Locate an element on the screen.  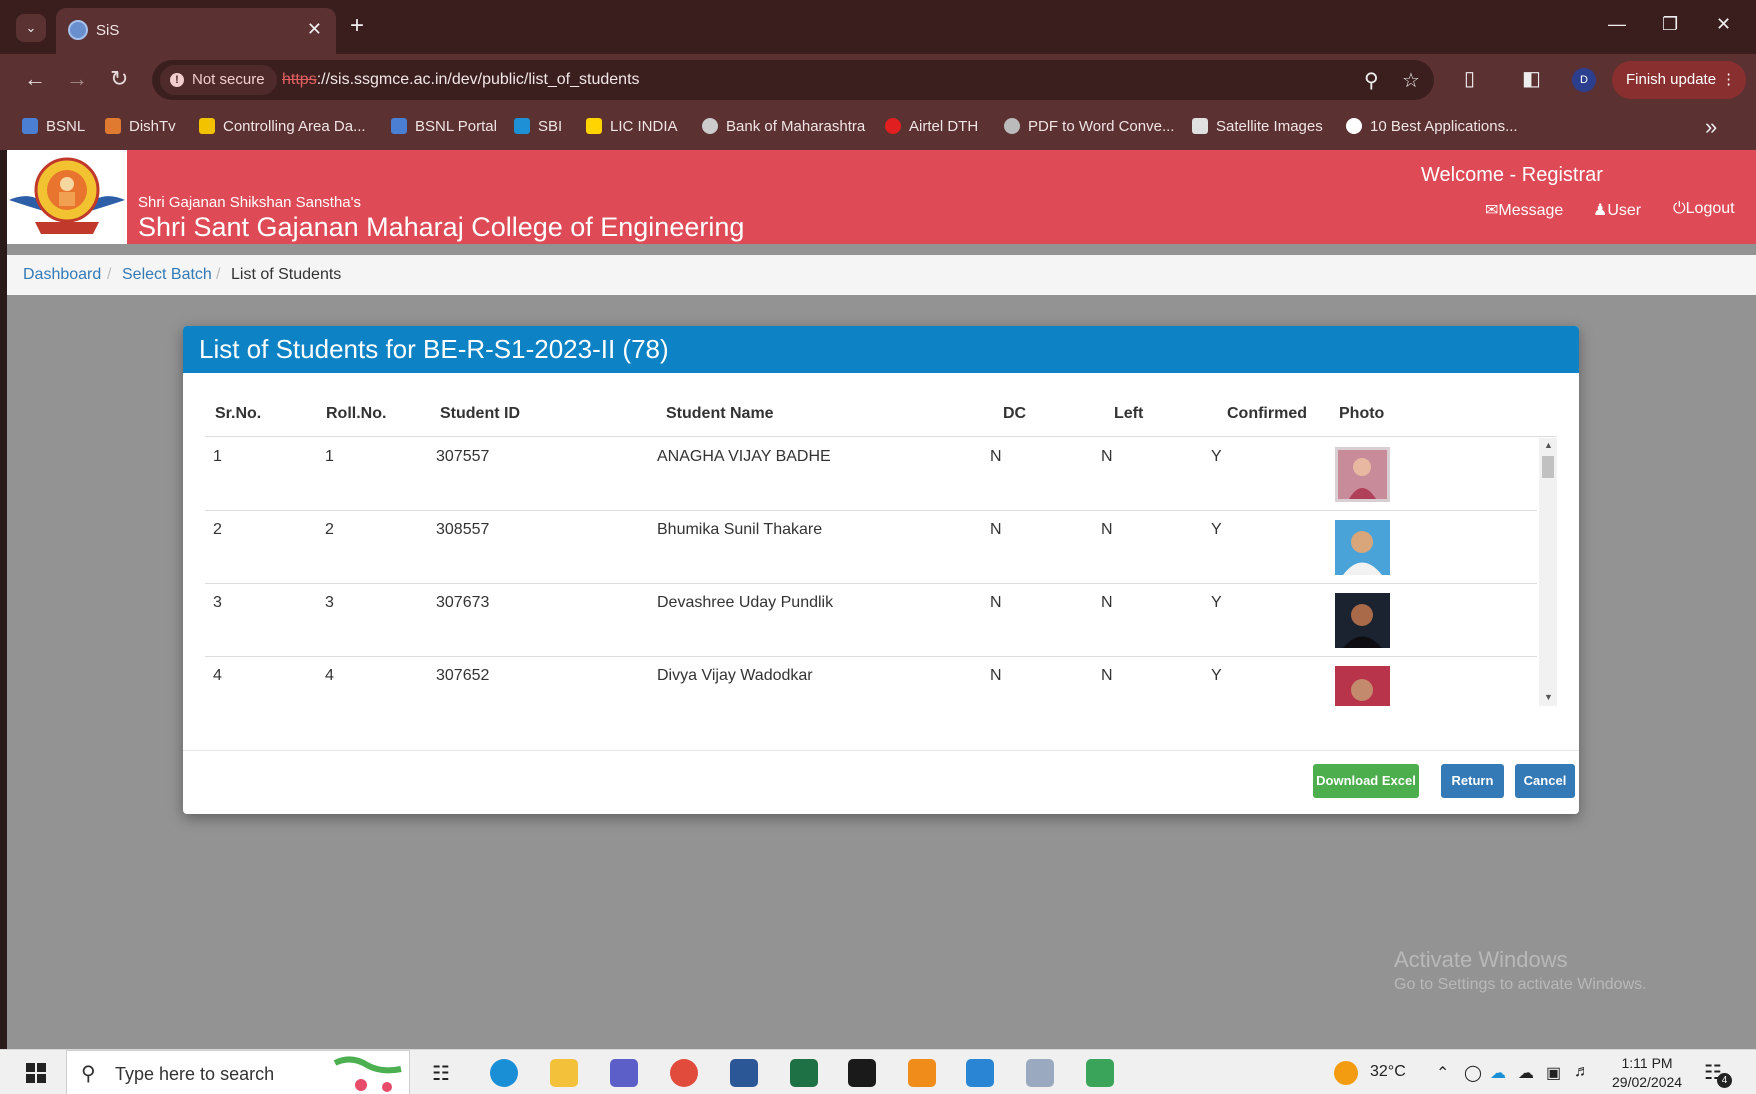
college-logo is located at coordinates (67, 197).